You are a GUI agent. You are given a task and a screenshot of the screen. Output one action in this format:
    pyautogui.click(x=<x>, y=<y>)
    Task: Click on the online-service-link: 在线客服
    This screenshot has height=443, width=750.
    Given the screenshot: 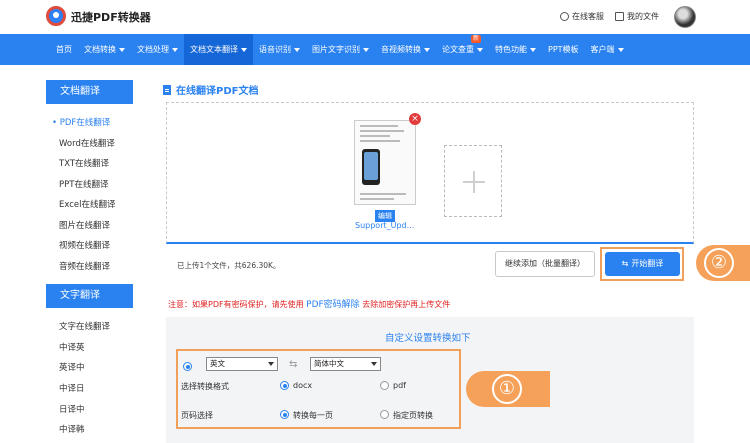 What is the action you would take?
    pyautogui.click(x=582, y=16)
    